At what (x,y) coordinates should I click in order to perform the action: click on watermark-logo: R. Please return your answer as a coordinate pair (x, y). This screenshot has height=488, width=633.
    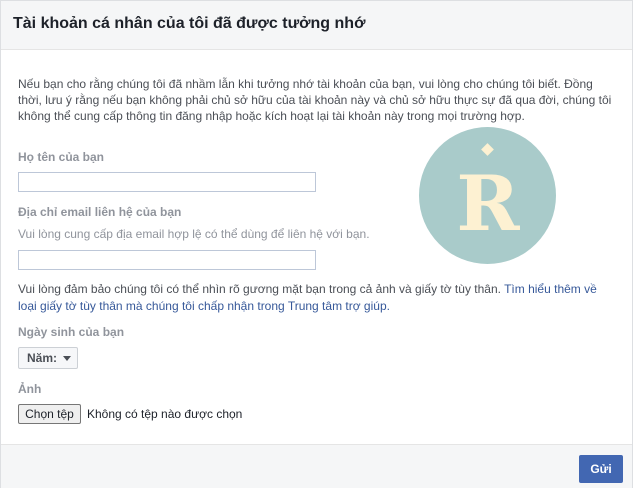
    Looking at the image, I should click on (487, 195).